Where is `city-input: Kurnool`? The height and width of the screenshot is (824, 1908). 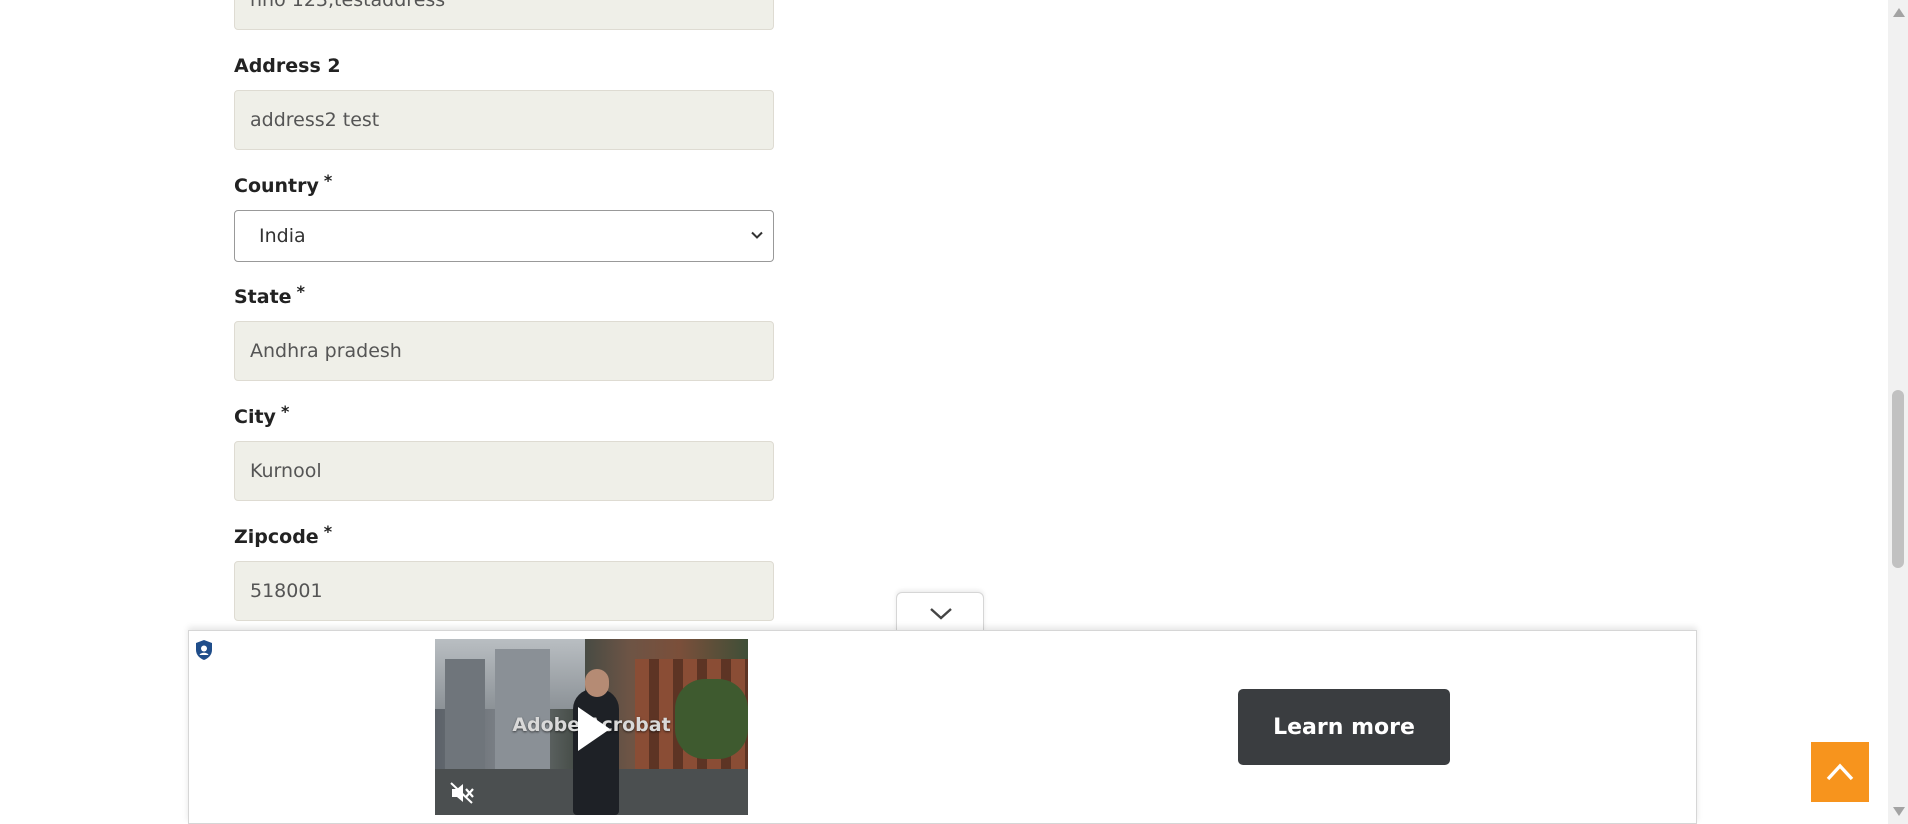
city-input: Kurnool is located at coordinates (504, 471).